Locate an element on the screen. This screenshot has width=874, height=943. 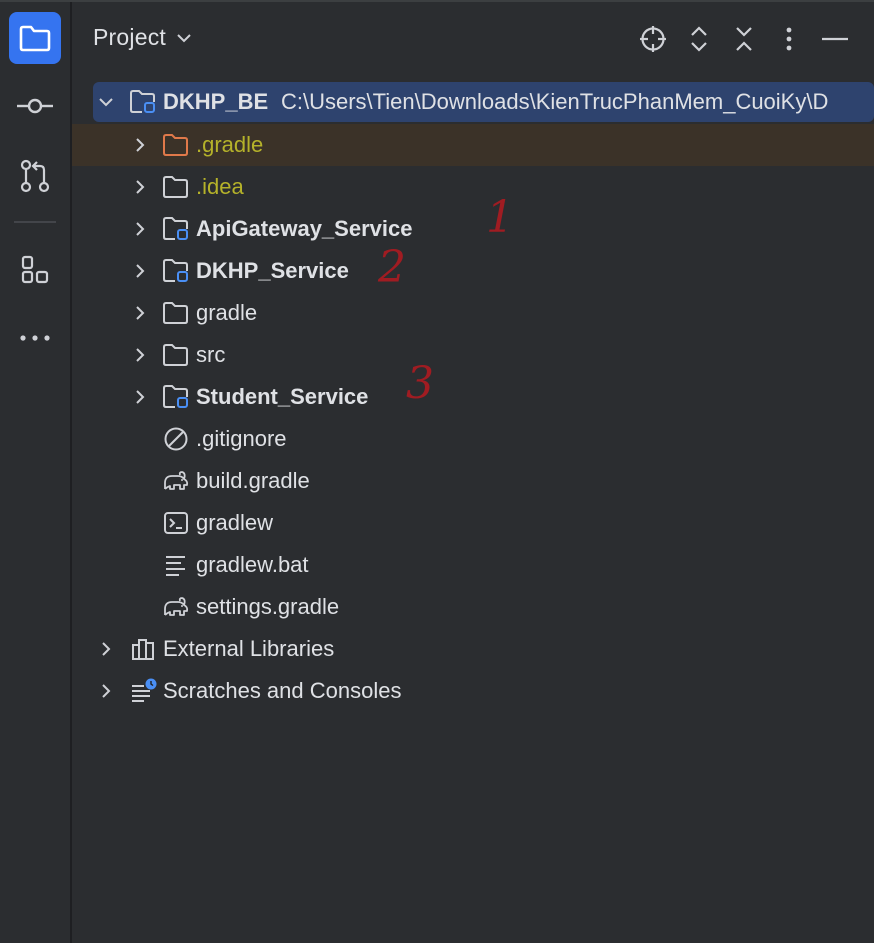
tree-row-apigateway-service: ApiGateway_Service is located at coordinates (473, 229).